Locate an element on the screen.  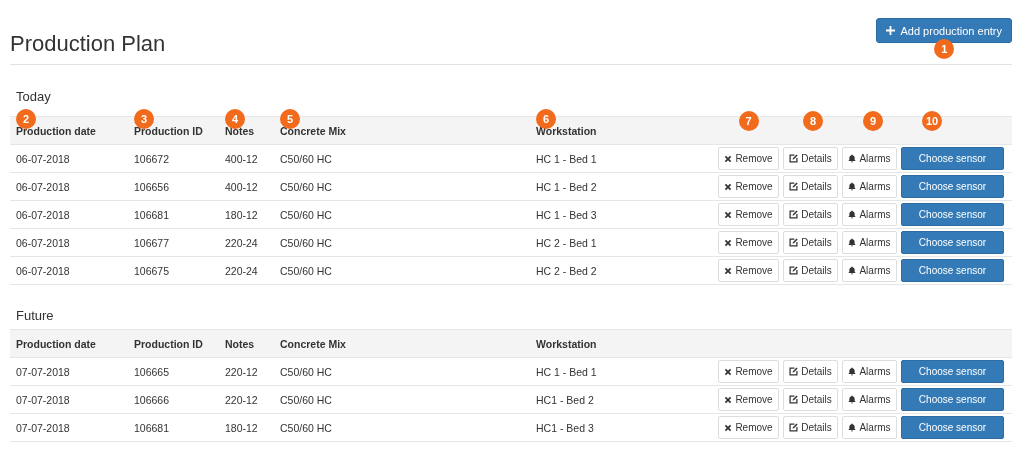
plus-icon is located at coordinates (891, 30).